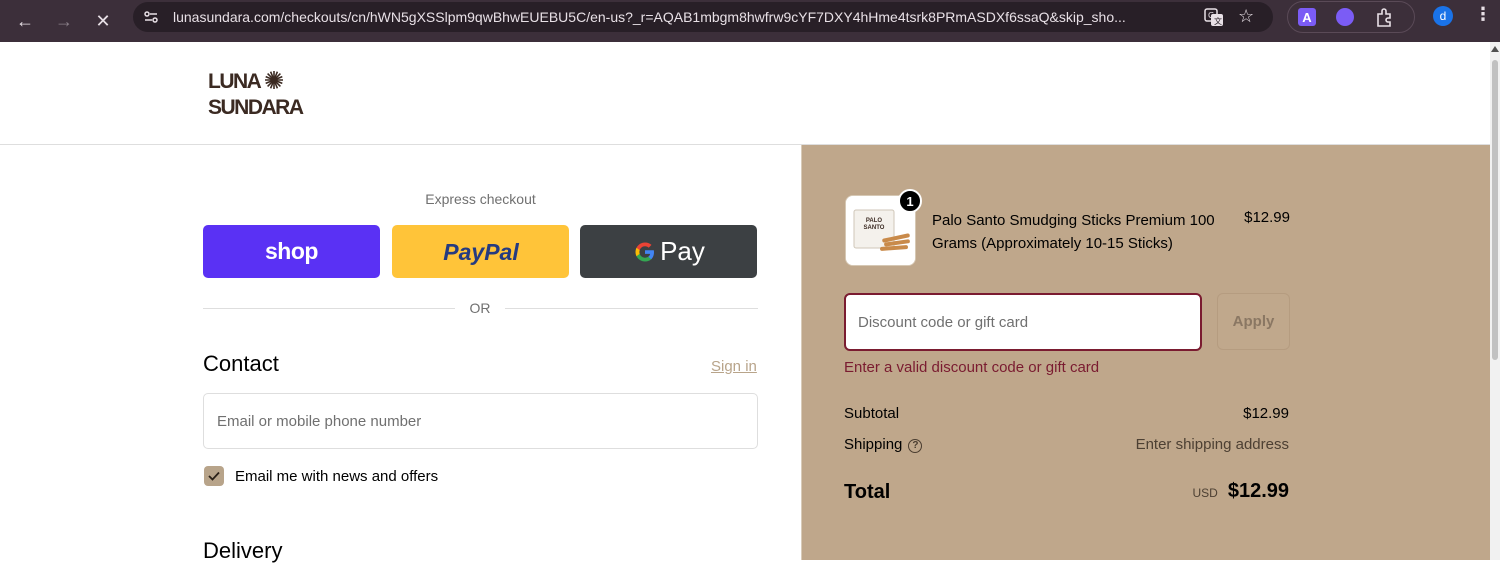 The image size is (1500, 564). What do you see at coordinates (243, 550) in the screenshot?
I see `delivery-heading: Delivery` at bounding box center [243, 550].